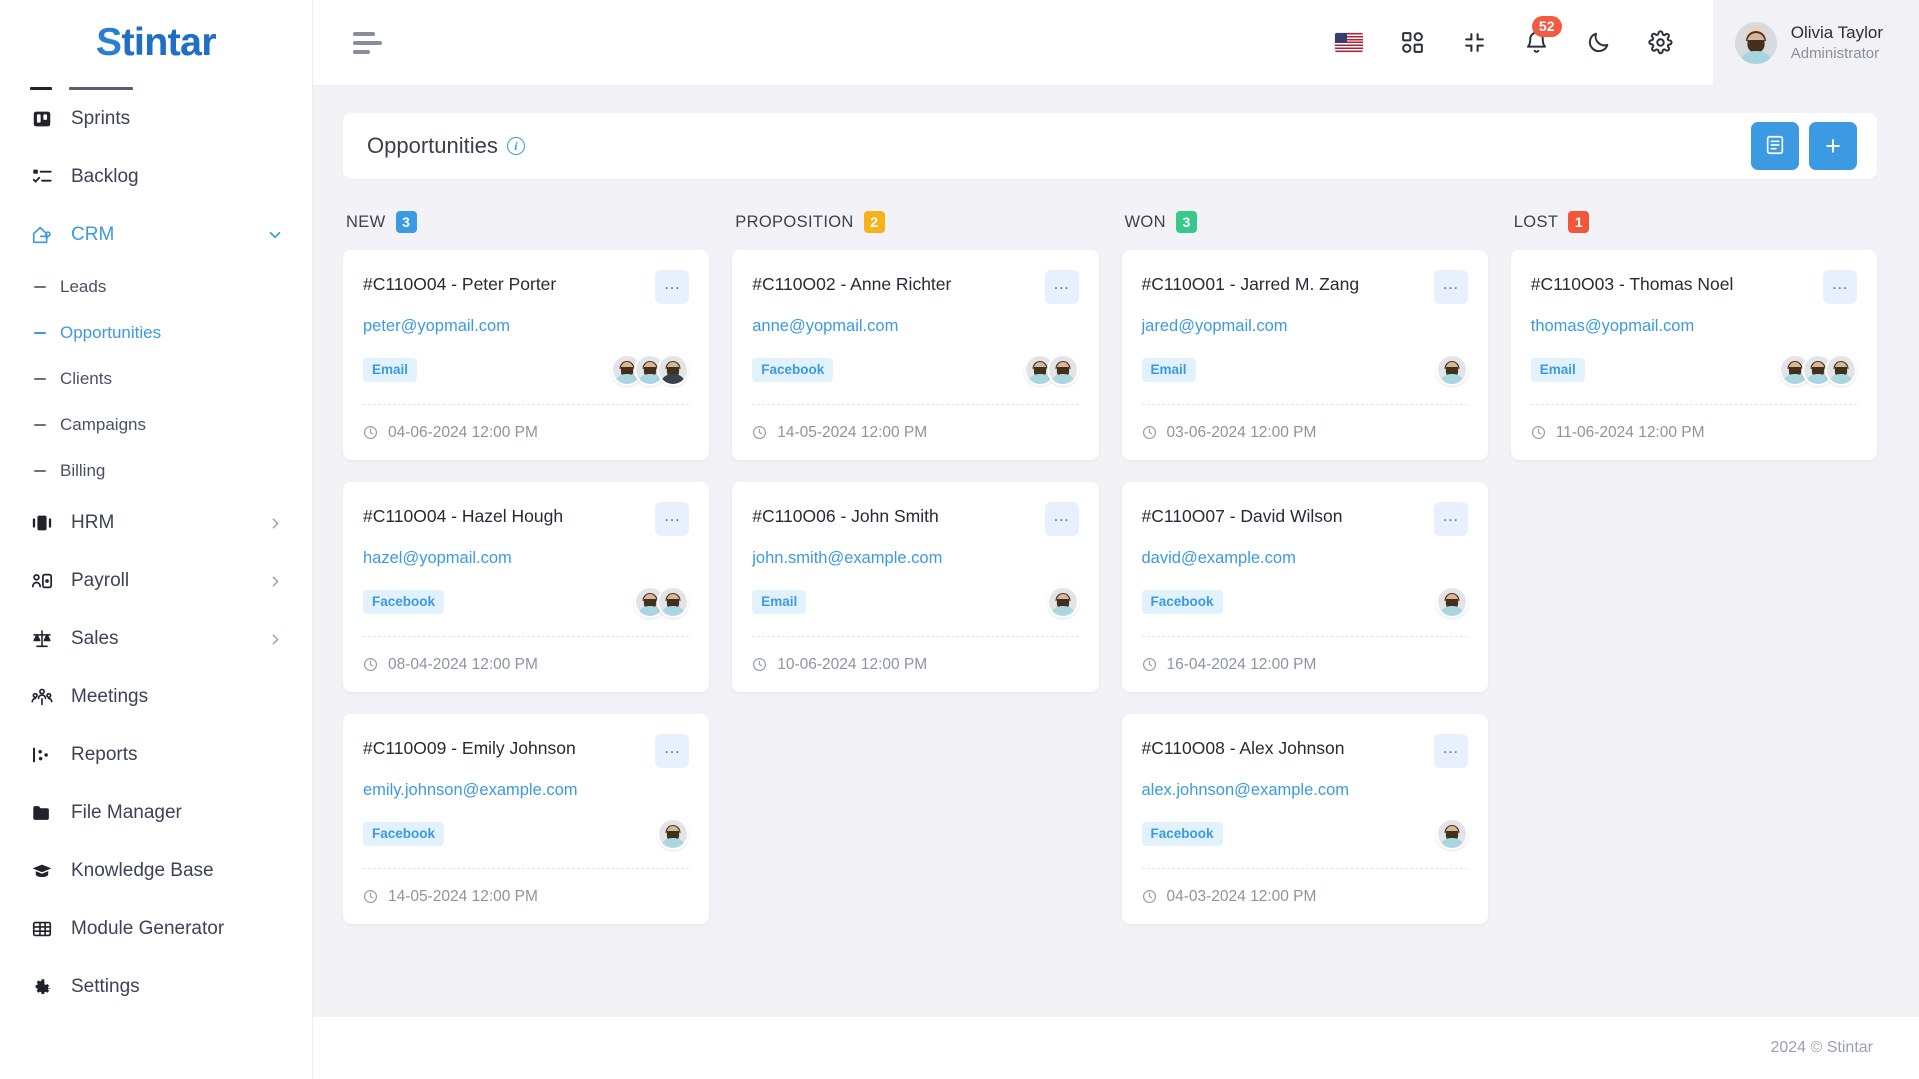  What do you see at coordinates (1694, 326) in the screenshot?
I see `card-email-link: thomas@yopmail.com` at bounding box center [1694, 326].